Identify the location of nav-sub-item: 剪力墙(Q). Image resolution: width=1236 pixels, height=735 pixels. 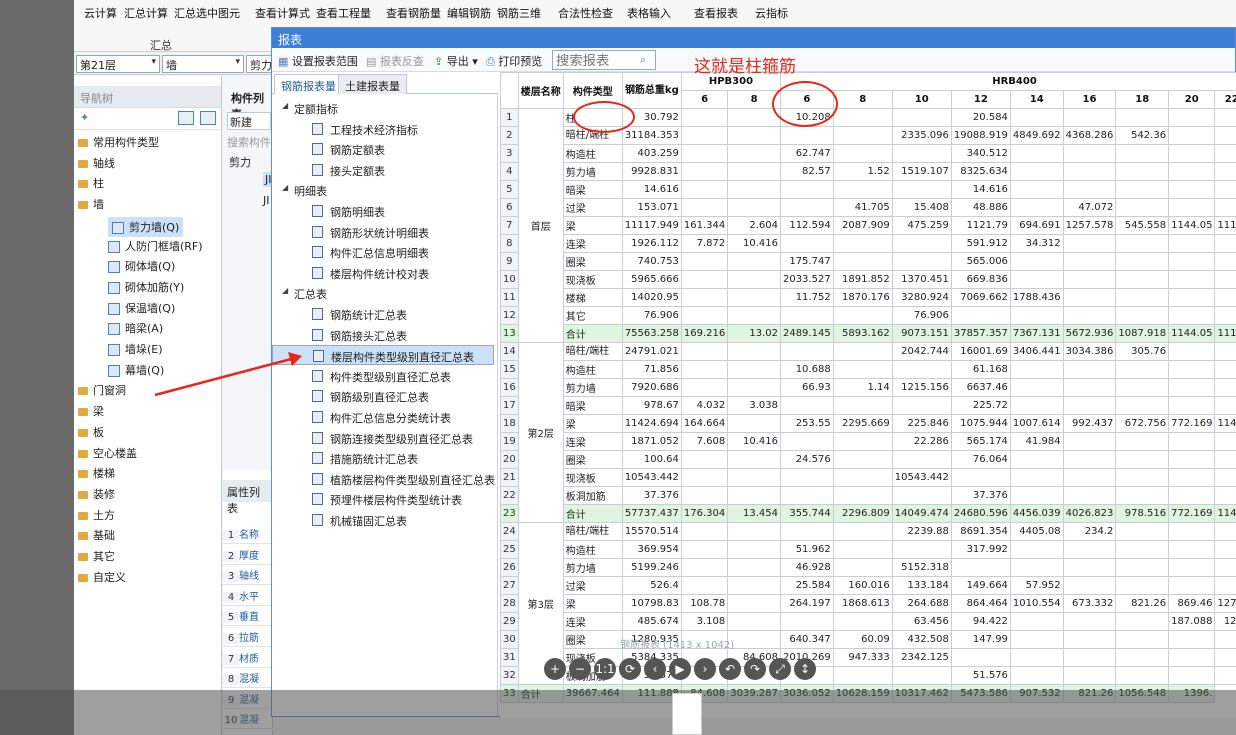
(146, 226).